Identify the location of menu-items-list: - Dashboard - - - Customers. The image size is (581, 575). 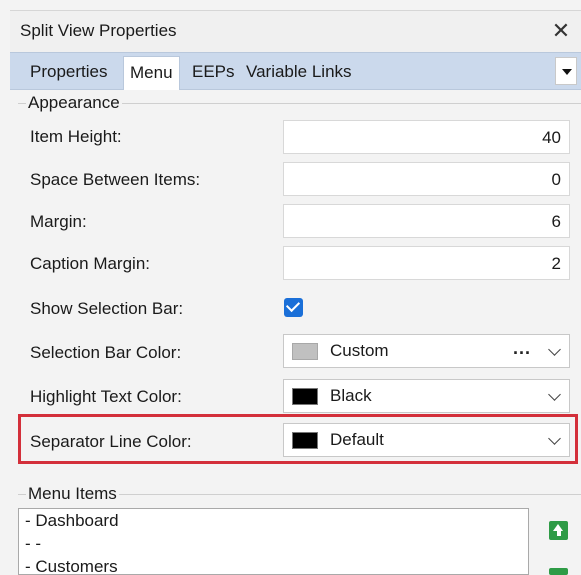
(273, 541).